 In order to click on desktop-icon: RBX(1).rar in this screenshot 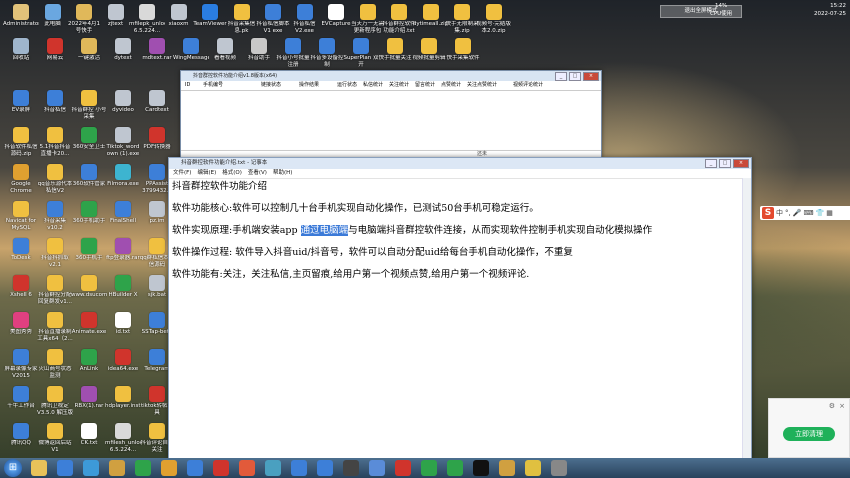, I will do `click(89, 401)`.